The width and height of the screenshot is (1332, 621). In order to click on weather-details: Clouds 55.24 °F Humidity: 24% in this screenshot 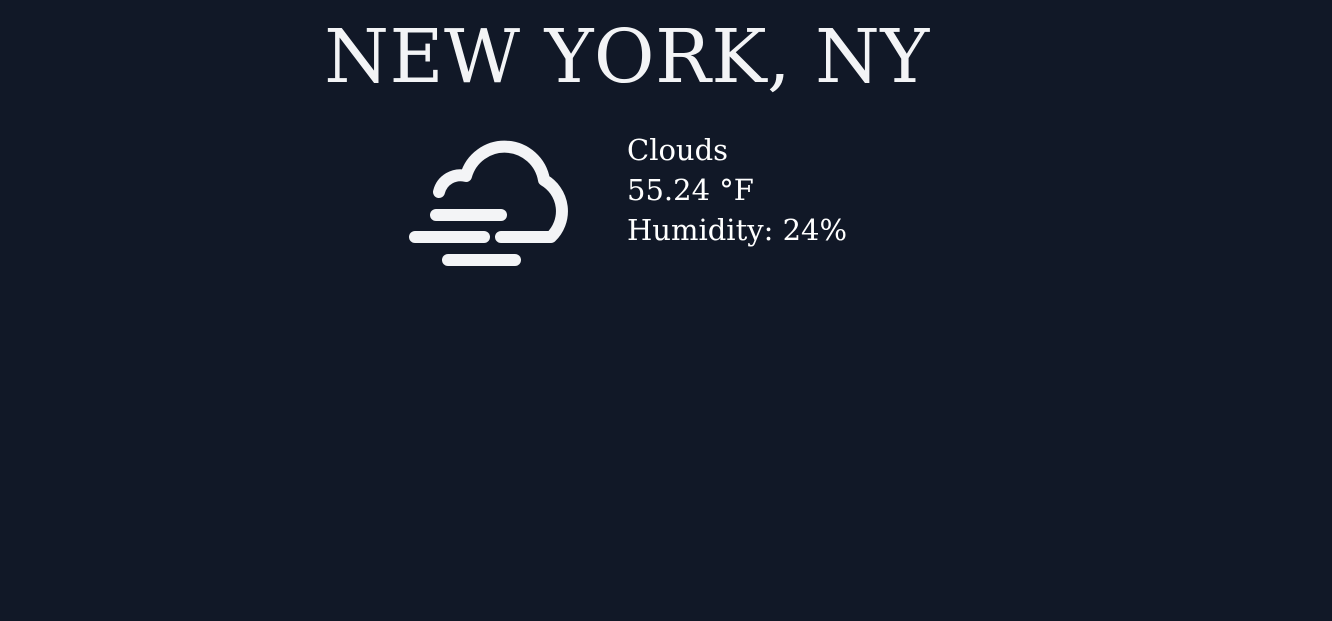, I will do `click(737, 190)`.